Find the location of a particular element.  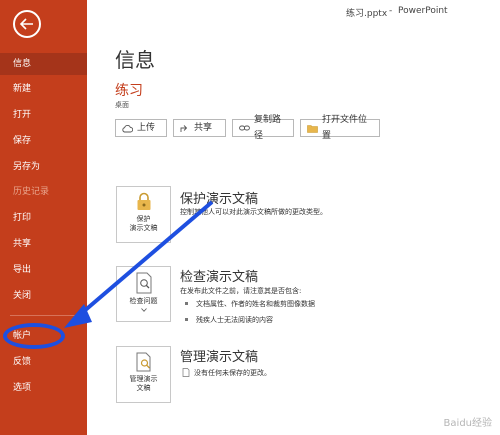

annotation-overlay is located at coordinates (139, 264).